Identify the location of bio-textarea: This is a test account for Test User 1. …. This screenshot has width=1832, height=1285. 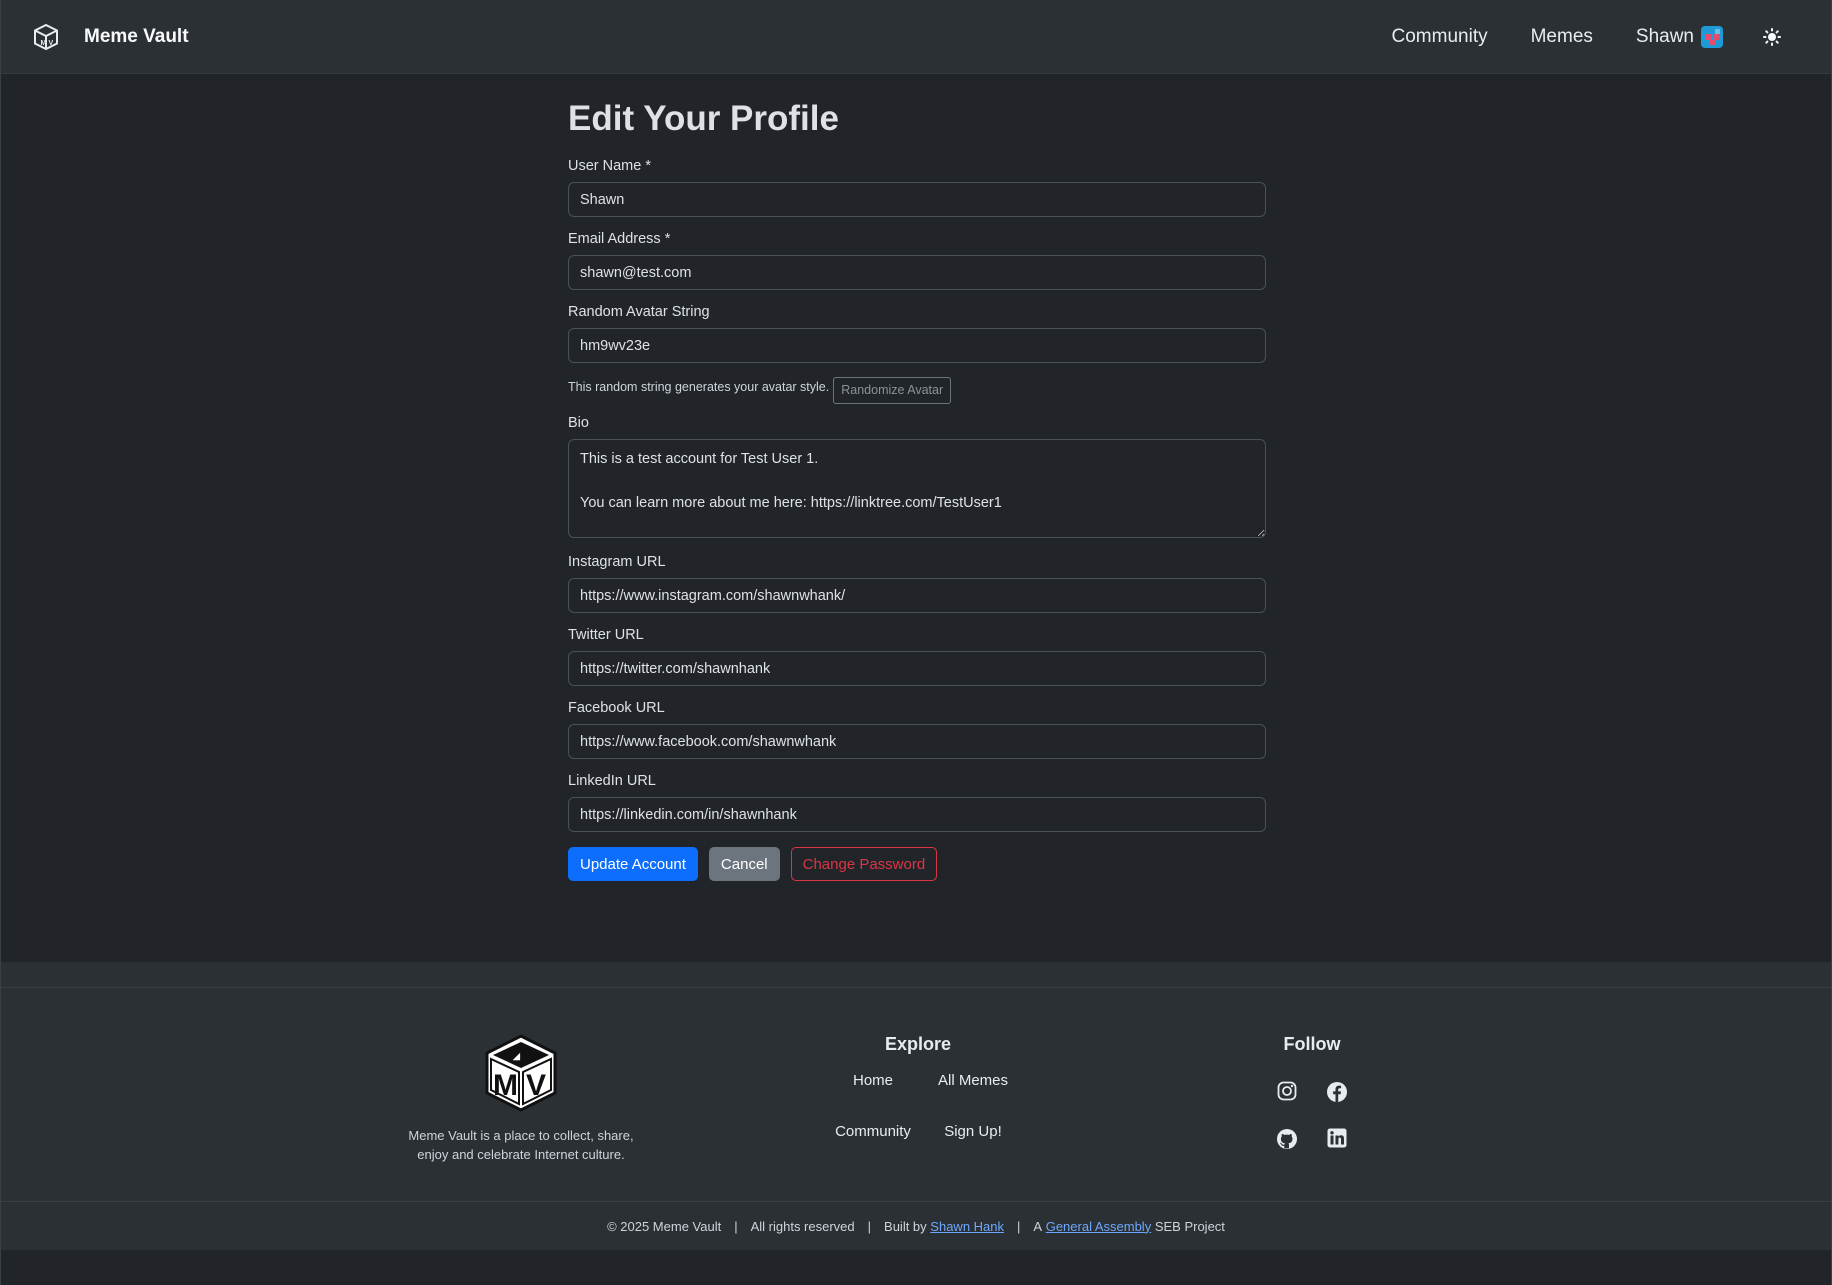
(917, 488).